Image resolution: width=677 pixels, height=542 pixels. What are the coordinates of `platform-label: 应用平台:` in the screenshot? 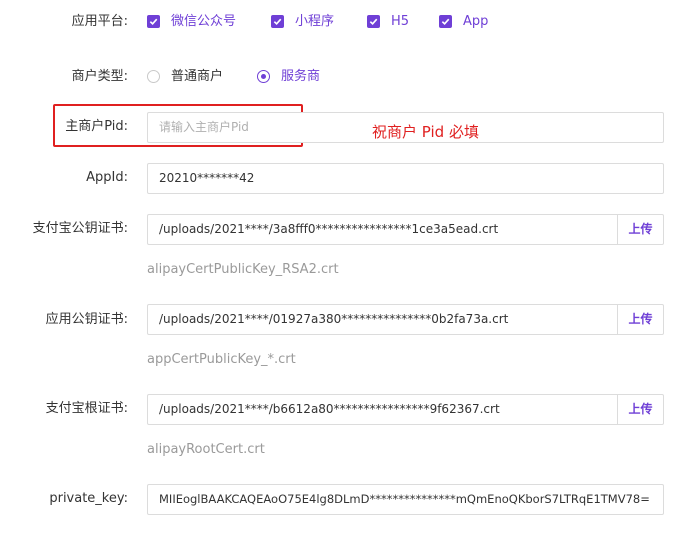 It's located at (99, 21).